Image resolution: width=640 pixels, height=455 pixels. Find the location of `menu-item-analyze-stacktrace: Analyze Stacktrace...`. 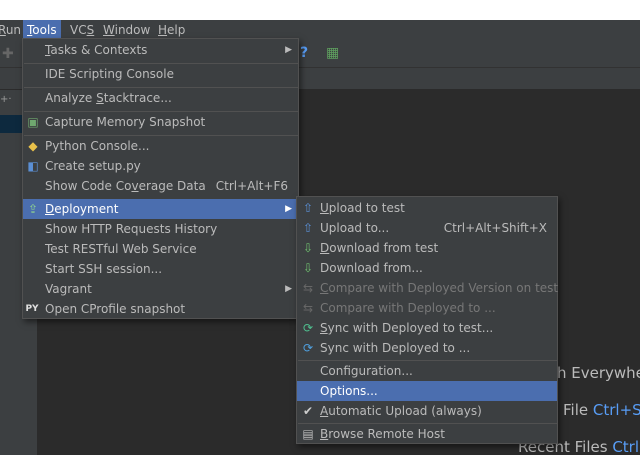

menu-item-analyze-stacktrace: Analyze Stacktrace... is located at coordinates (160, 98).